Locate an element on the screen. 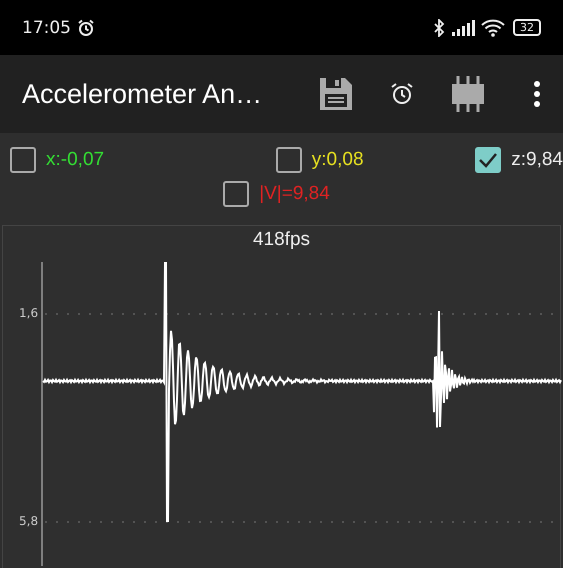 This screenshot has width=563, height=568. channel-reading: z:9,84 is located at coordinates (537, 160).